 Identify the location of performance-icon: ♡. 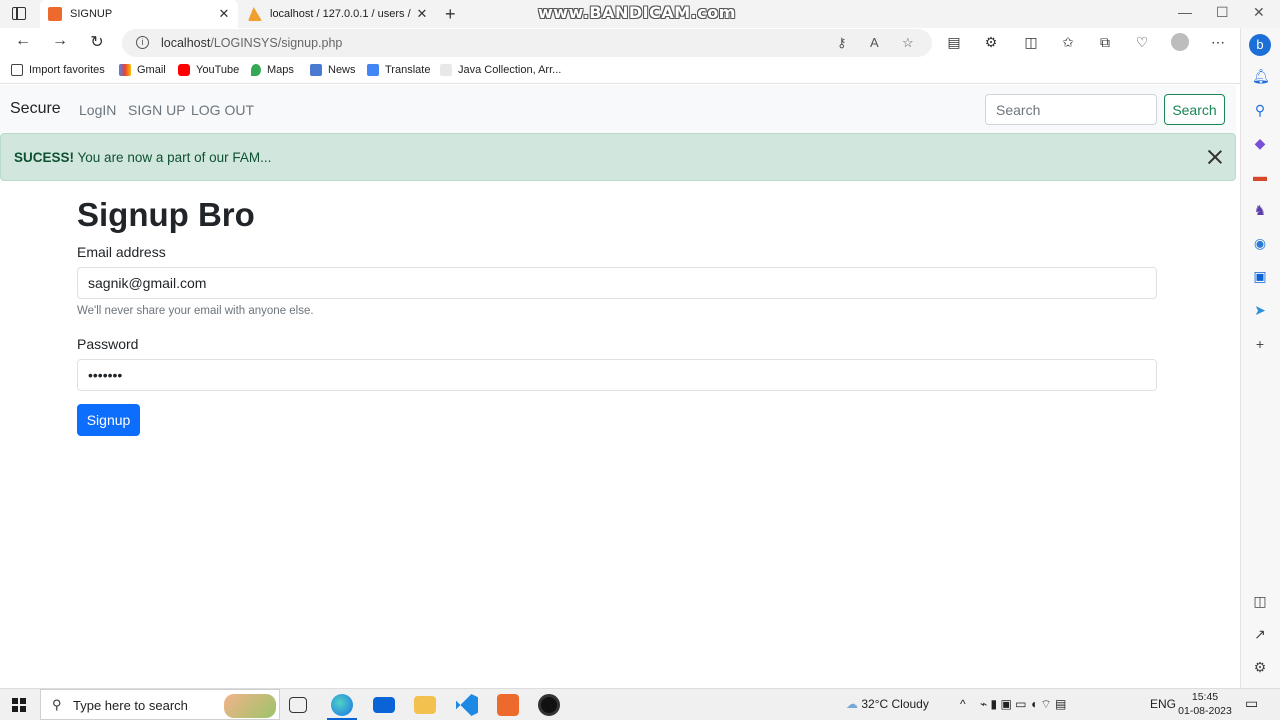
(1142, 42).